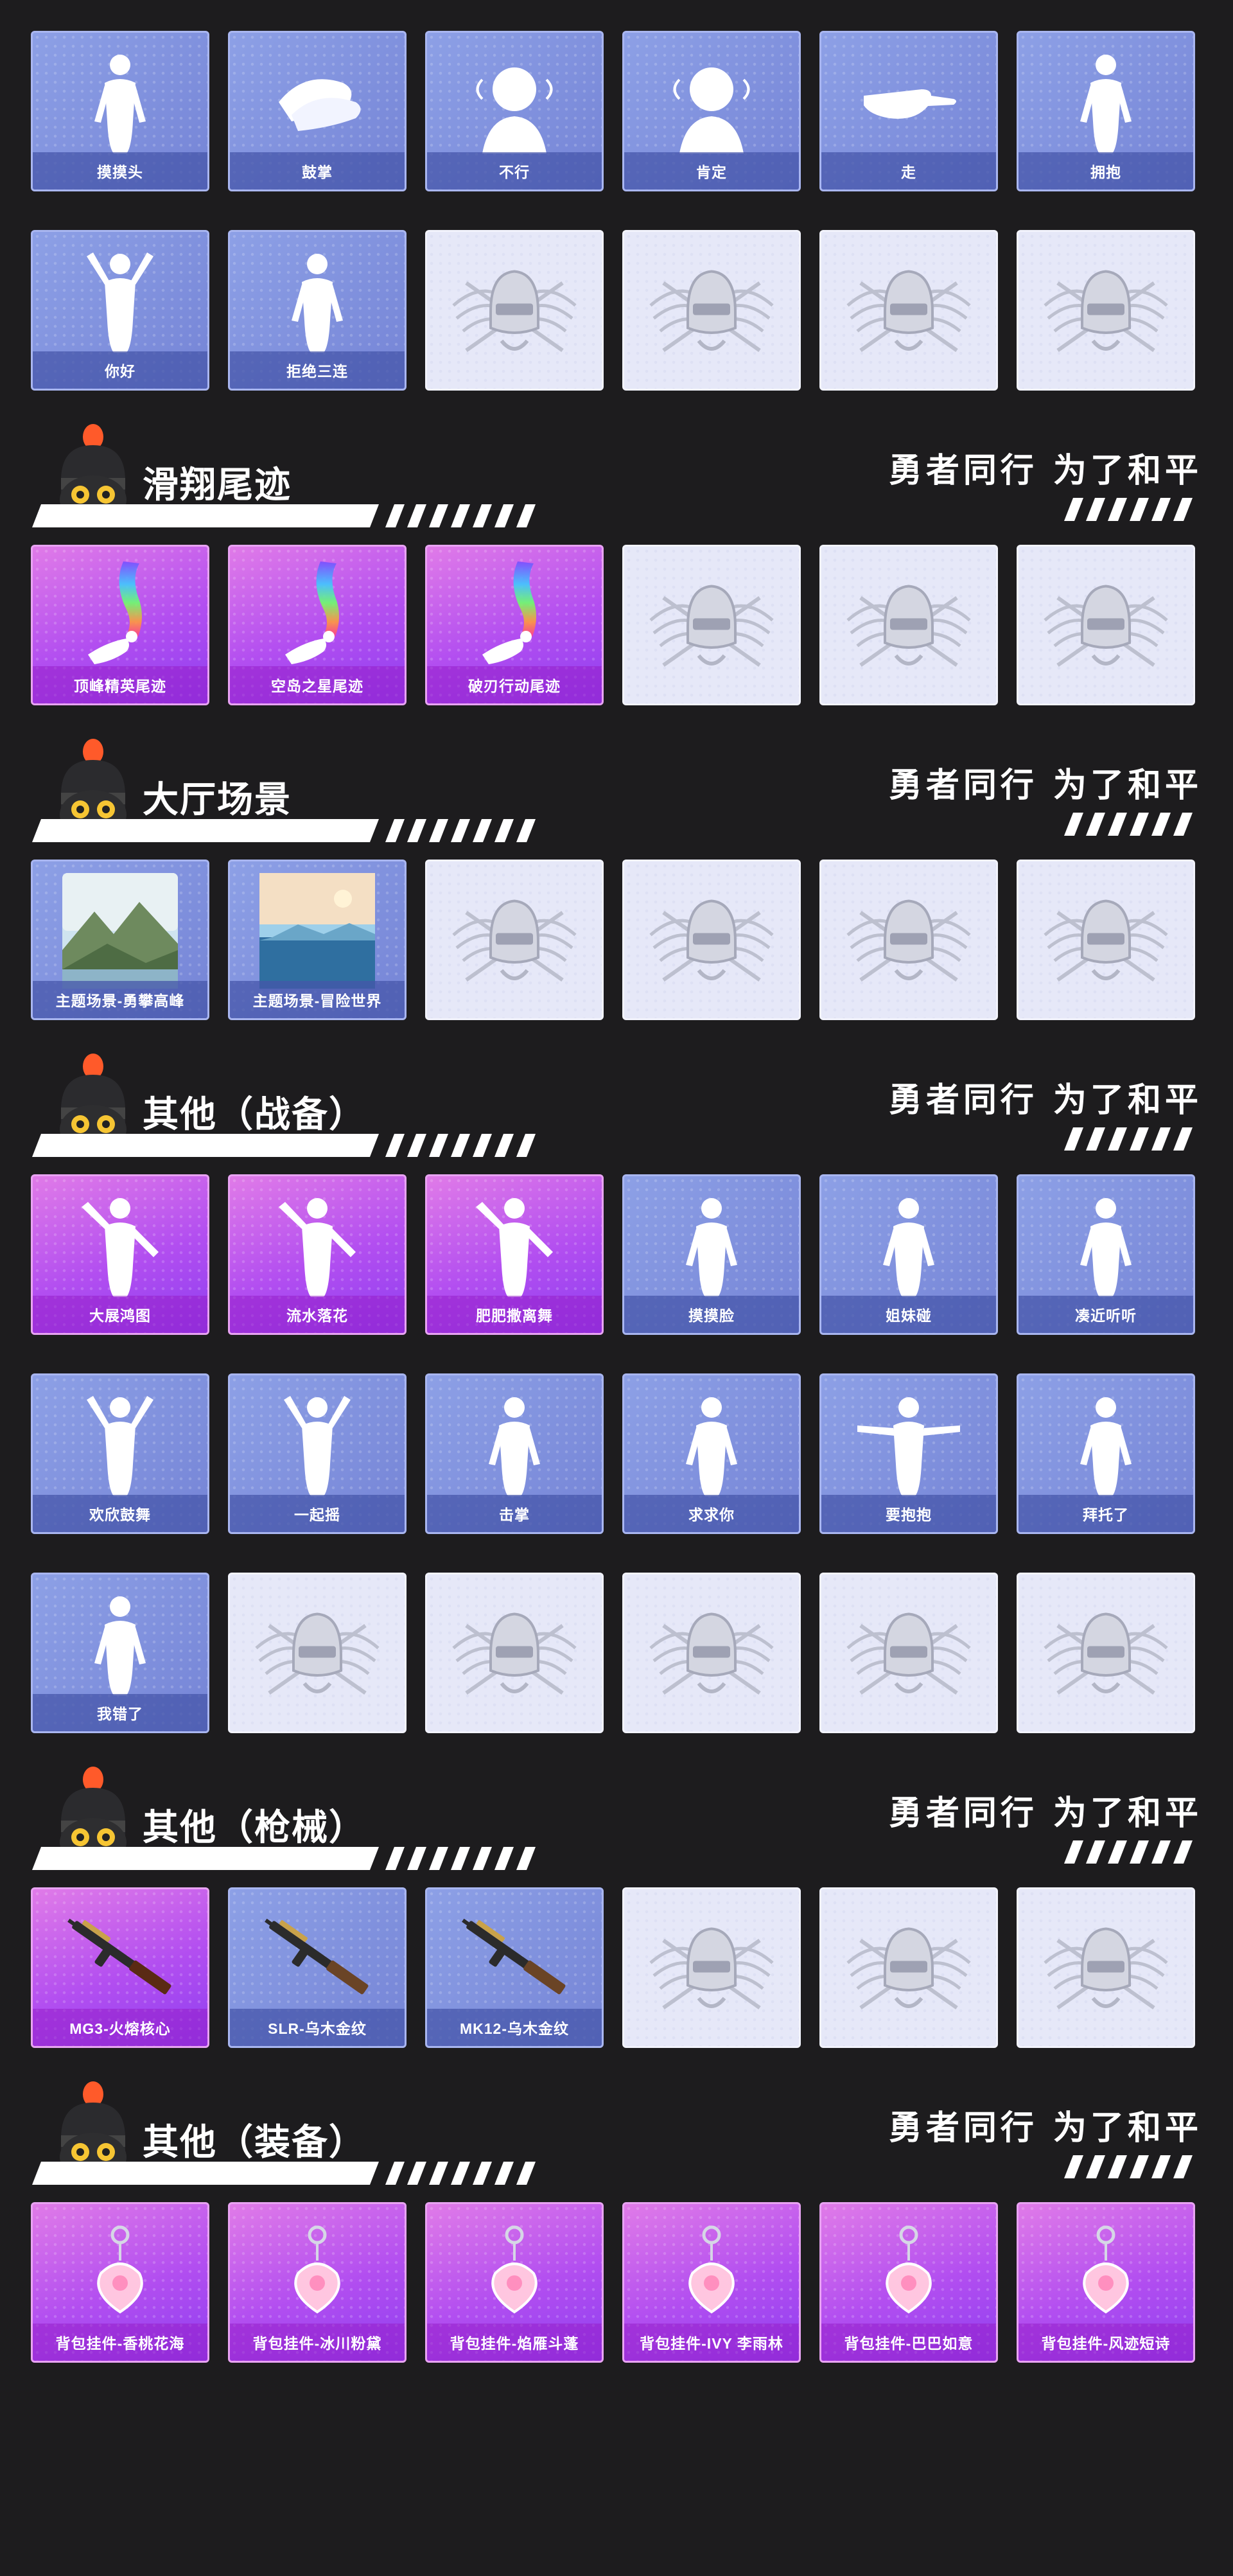 The height and width of the screenshot is (2576, 1233). I want to click on reward-card: MK12-乌木金纹, so click(514, 1967).